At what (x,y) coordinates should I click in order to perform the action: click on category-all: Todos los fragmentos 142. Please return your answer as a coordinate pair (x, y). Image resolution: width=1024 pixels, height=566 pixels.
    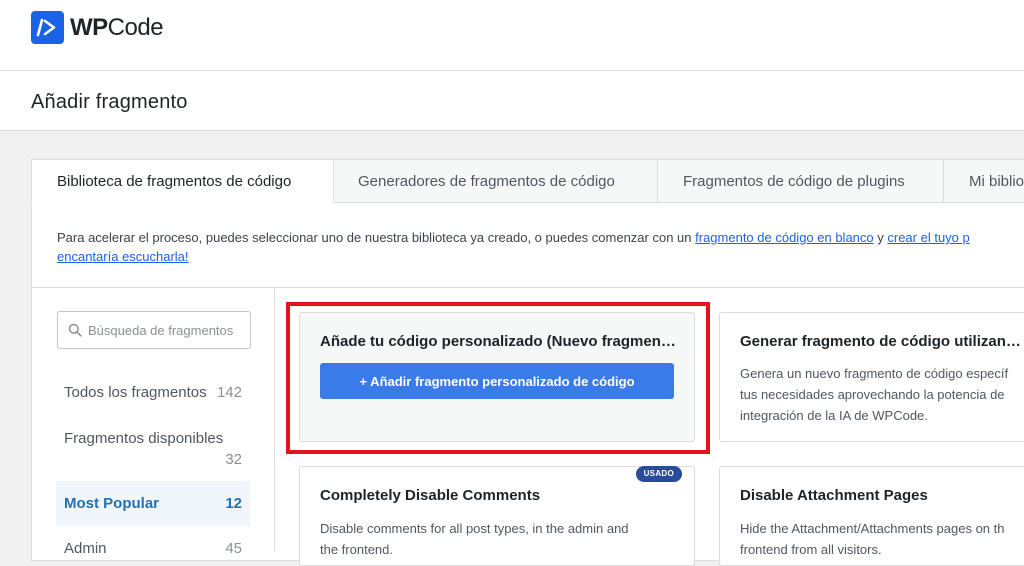
    Looking at the image, I should click on (153, 393).